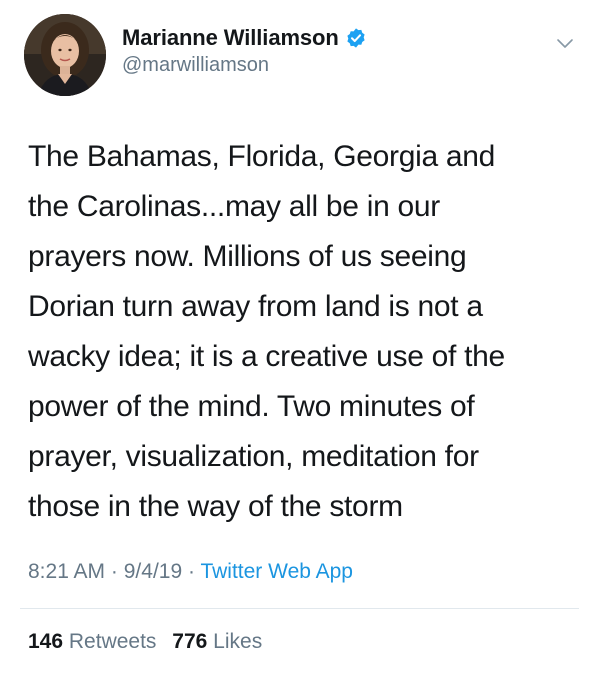  I want to click on tweet-header: Marianne Williamson @marwilliamson, so click(302, 56).